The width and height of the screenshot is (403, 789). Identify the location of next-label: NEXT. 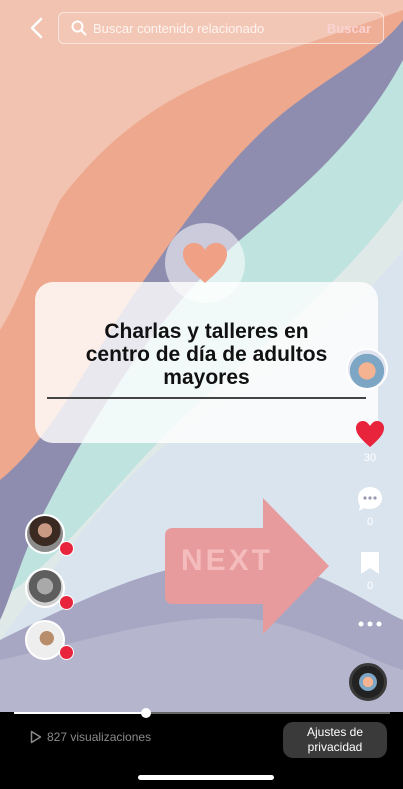
(227, 560).